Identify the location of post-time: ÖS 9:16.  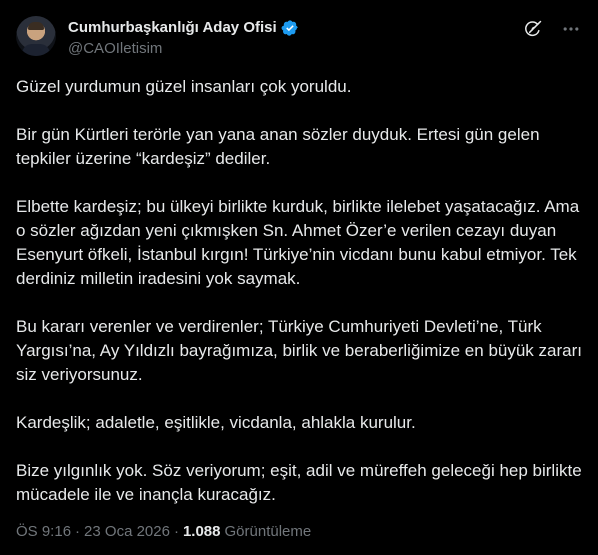
(43, 532).